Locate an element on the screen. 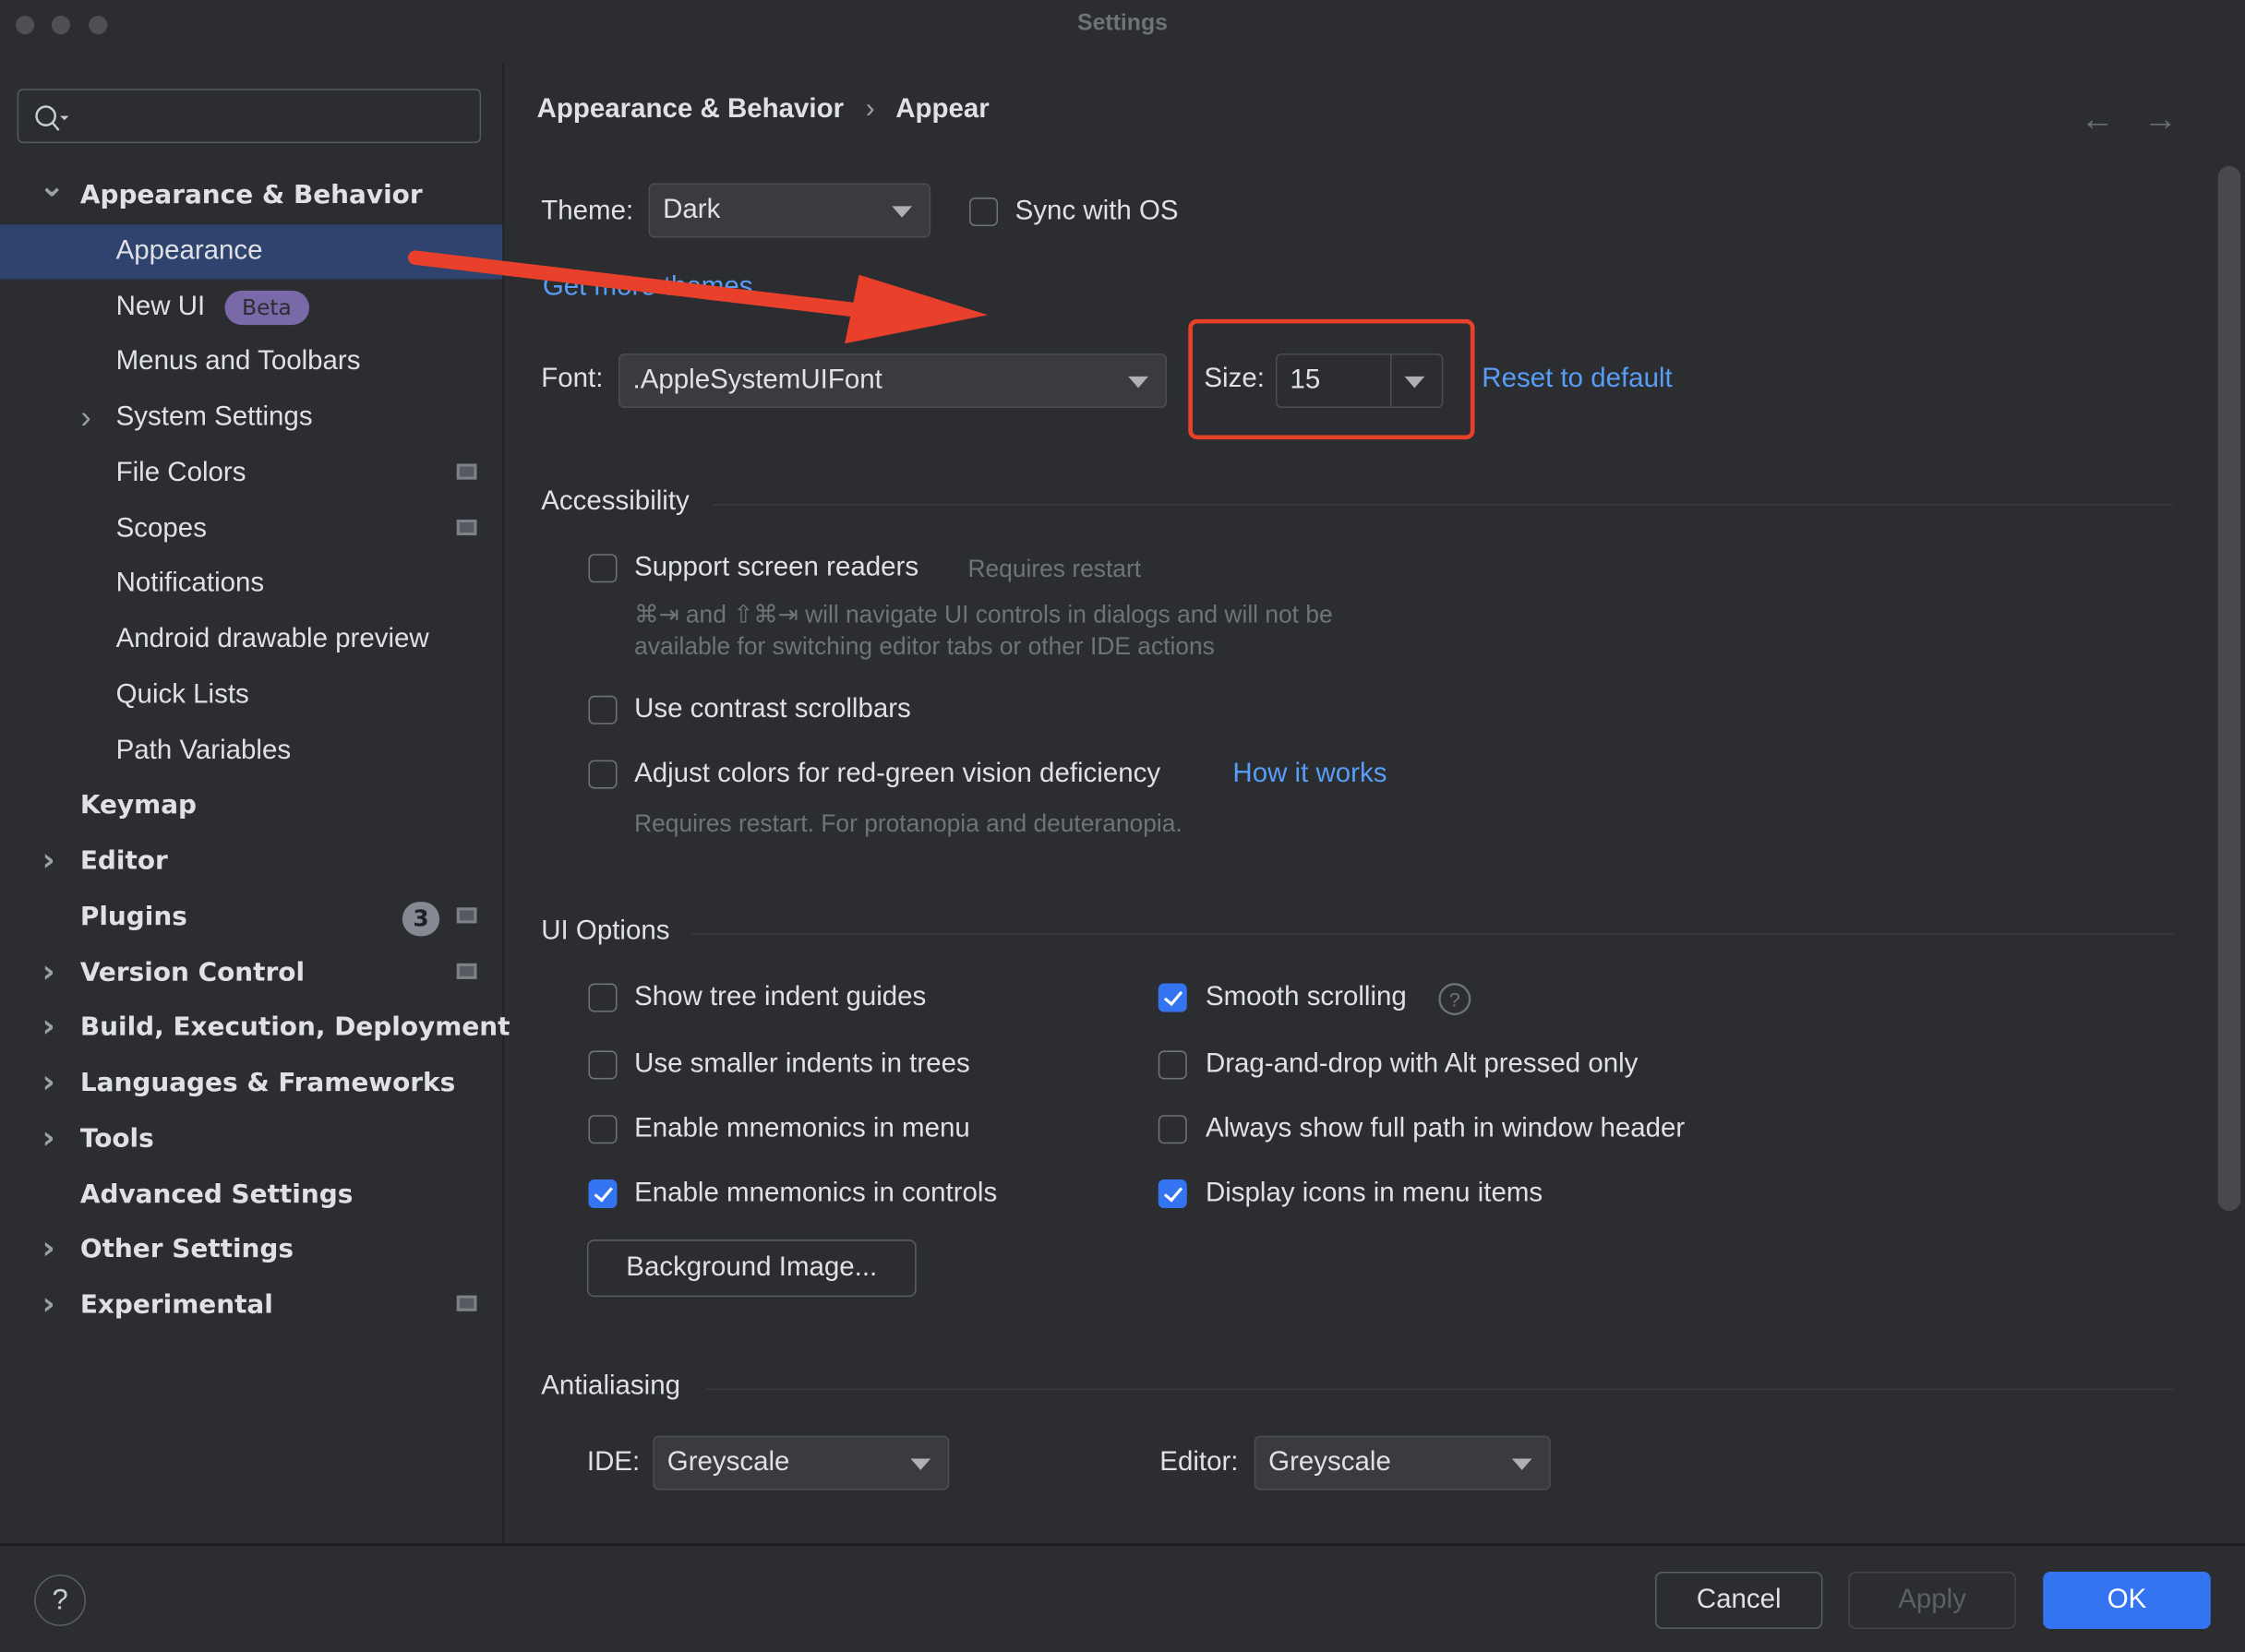 The height and width of the screenshot is (1652, 2245). support-screen-readers-label: Support screen readers is located at coordinates (776, 567).